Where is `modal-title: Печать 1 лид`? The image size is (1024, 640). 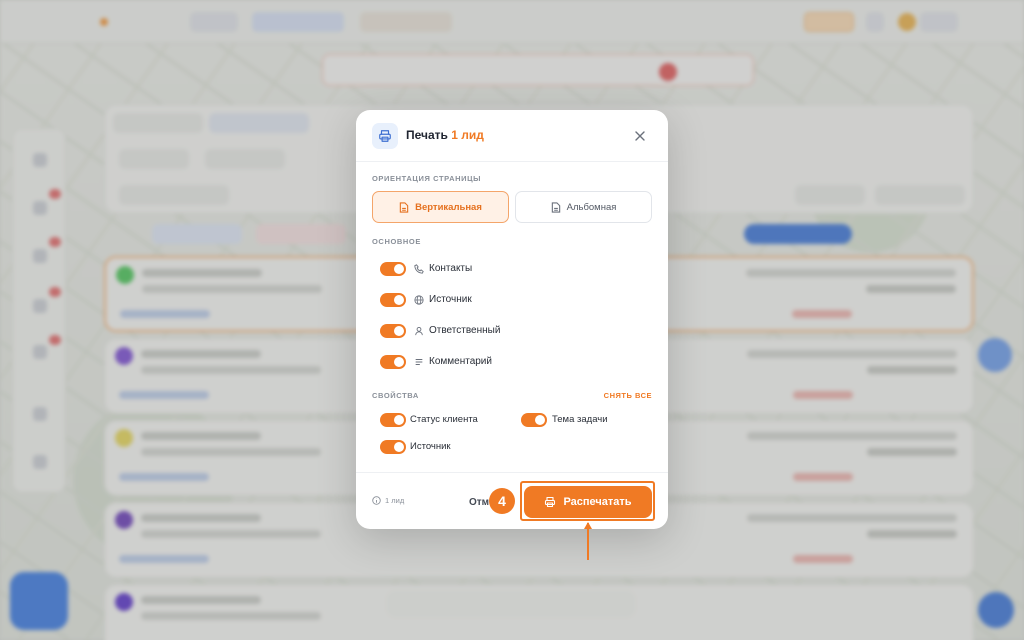
modal-title: Печать 1 лид is located at coordinates (445, 135).